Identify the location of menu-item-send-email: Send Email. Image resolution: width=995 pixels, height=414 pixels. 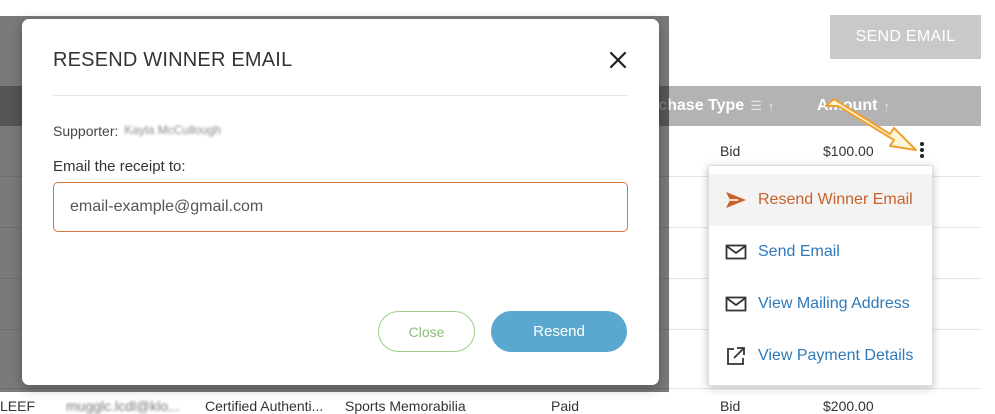
(820, 252).